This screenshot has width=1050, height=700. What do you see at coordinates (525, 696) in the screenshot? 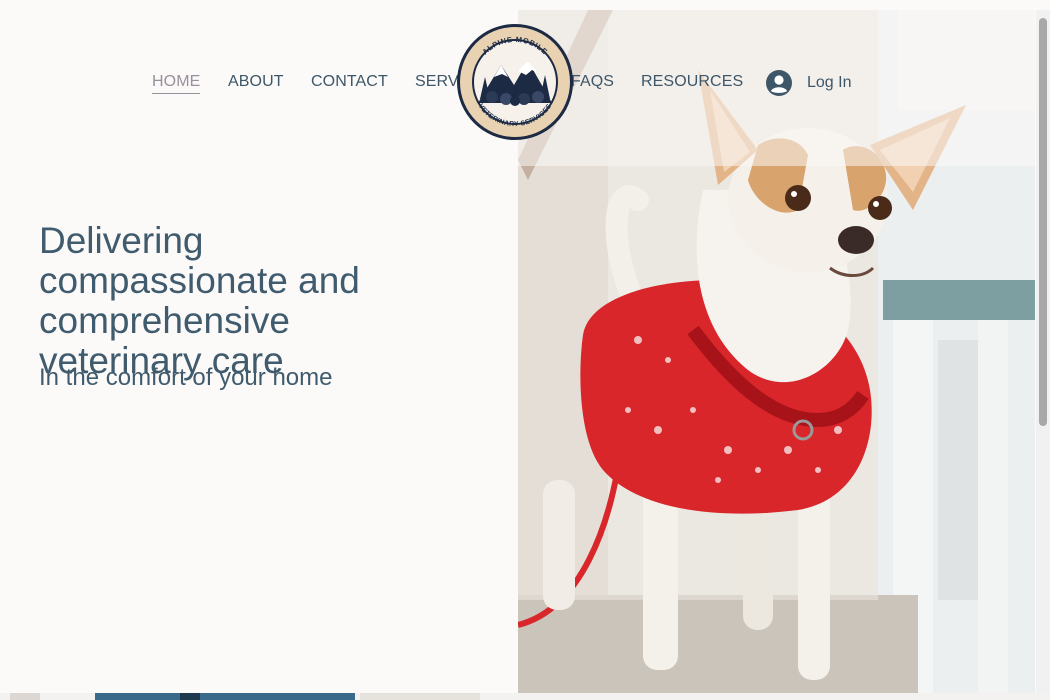
I see `next-section-preview` at bounding box center [525, 696].